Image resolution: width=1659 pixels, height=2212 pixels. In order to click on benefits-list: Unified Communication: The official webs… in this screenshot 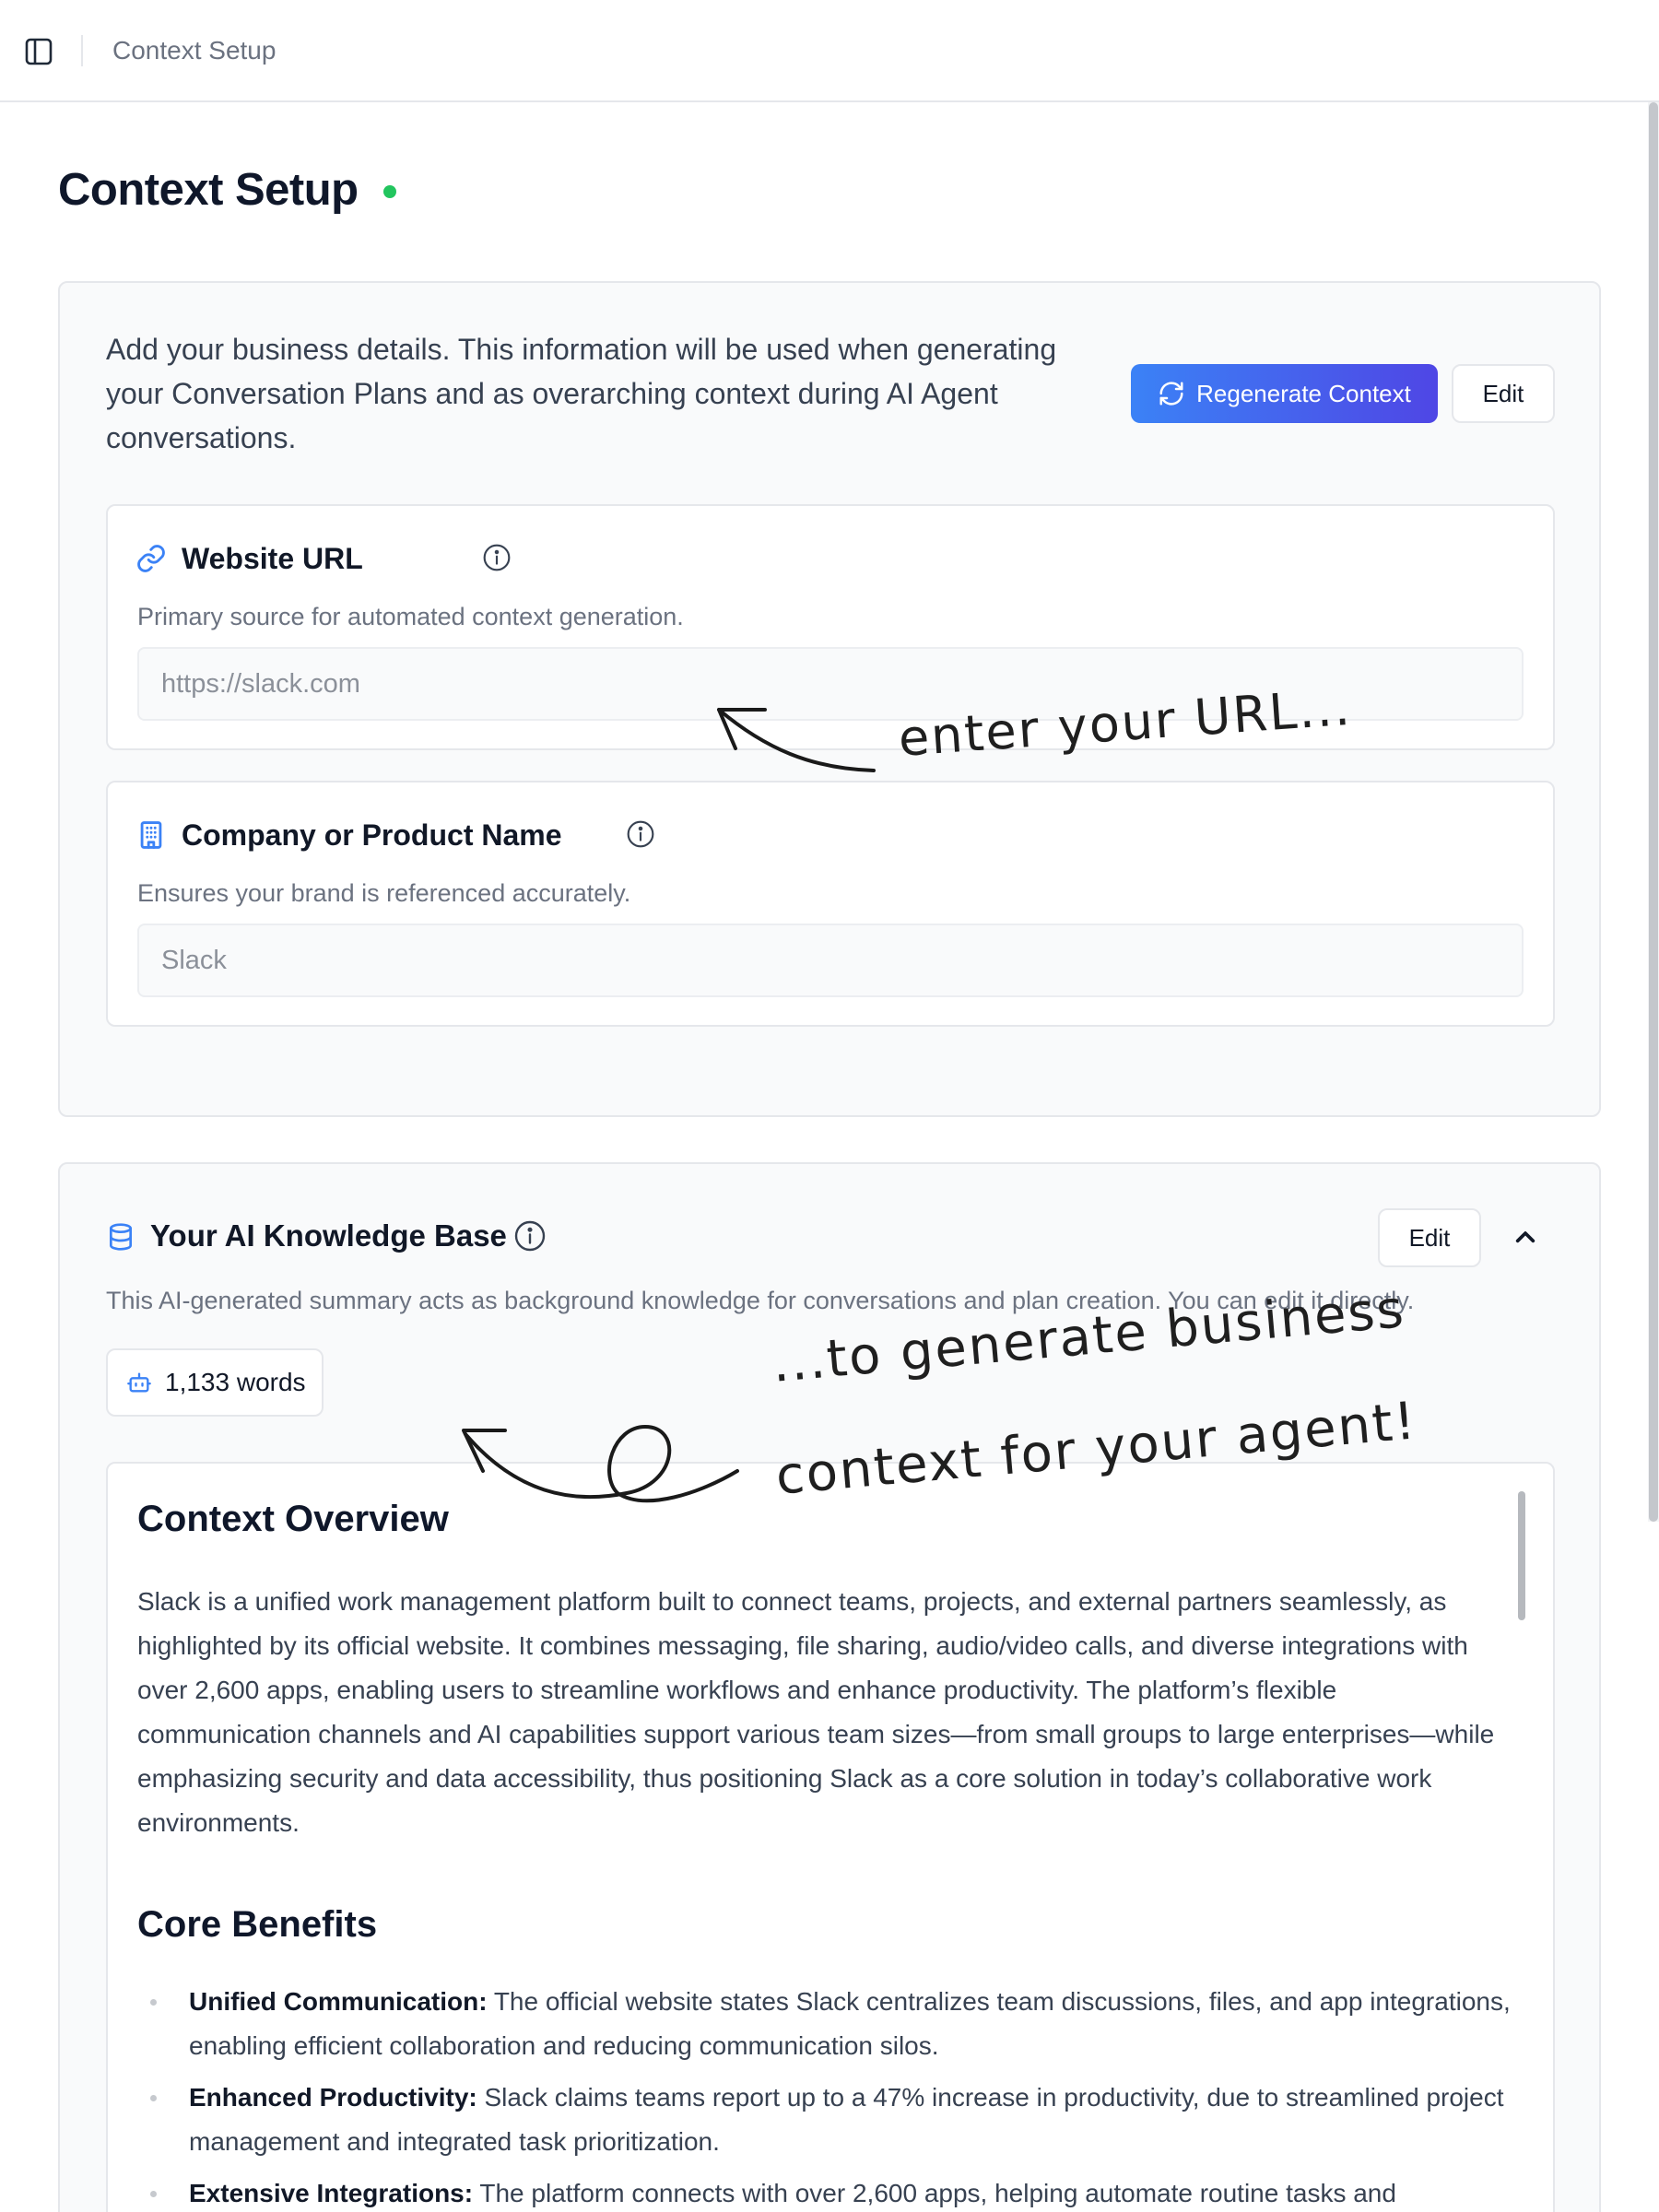, I will do `click(828, 2096)`.